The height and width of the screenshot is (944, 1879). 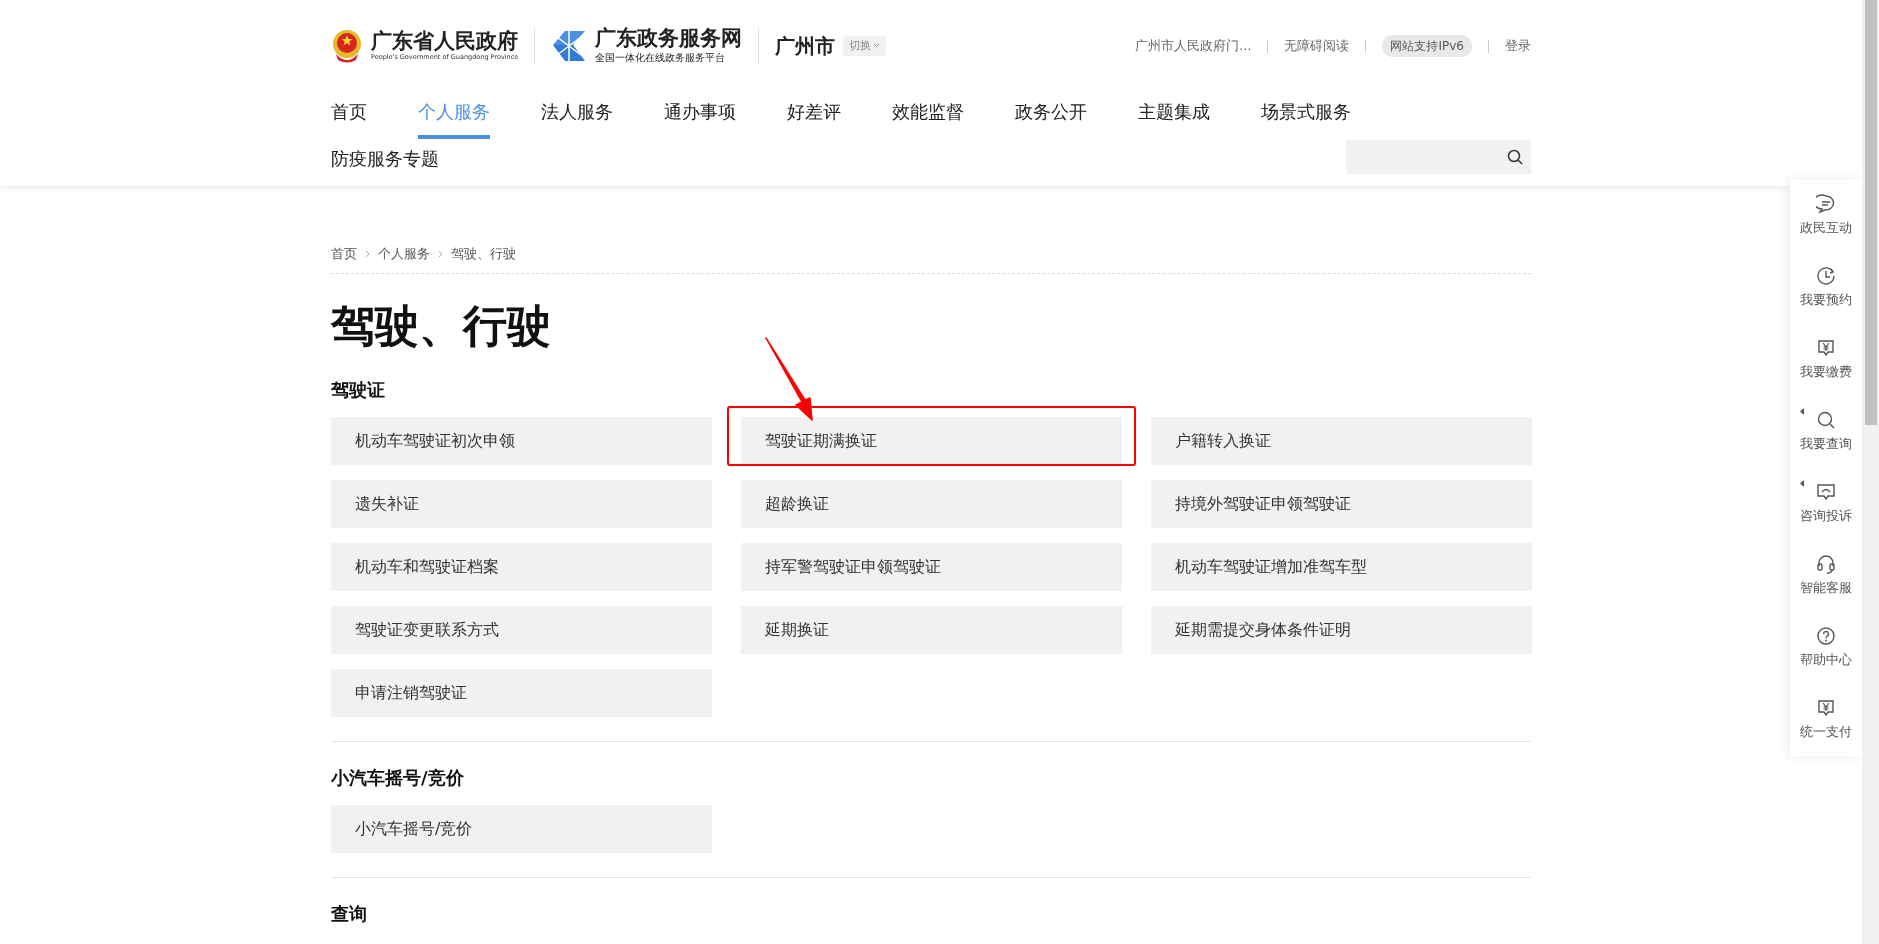 I want to click on nav-tab: 好差评, so click(x=814, y=115).